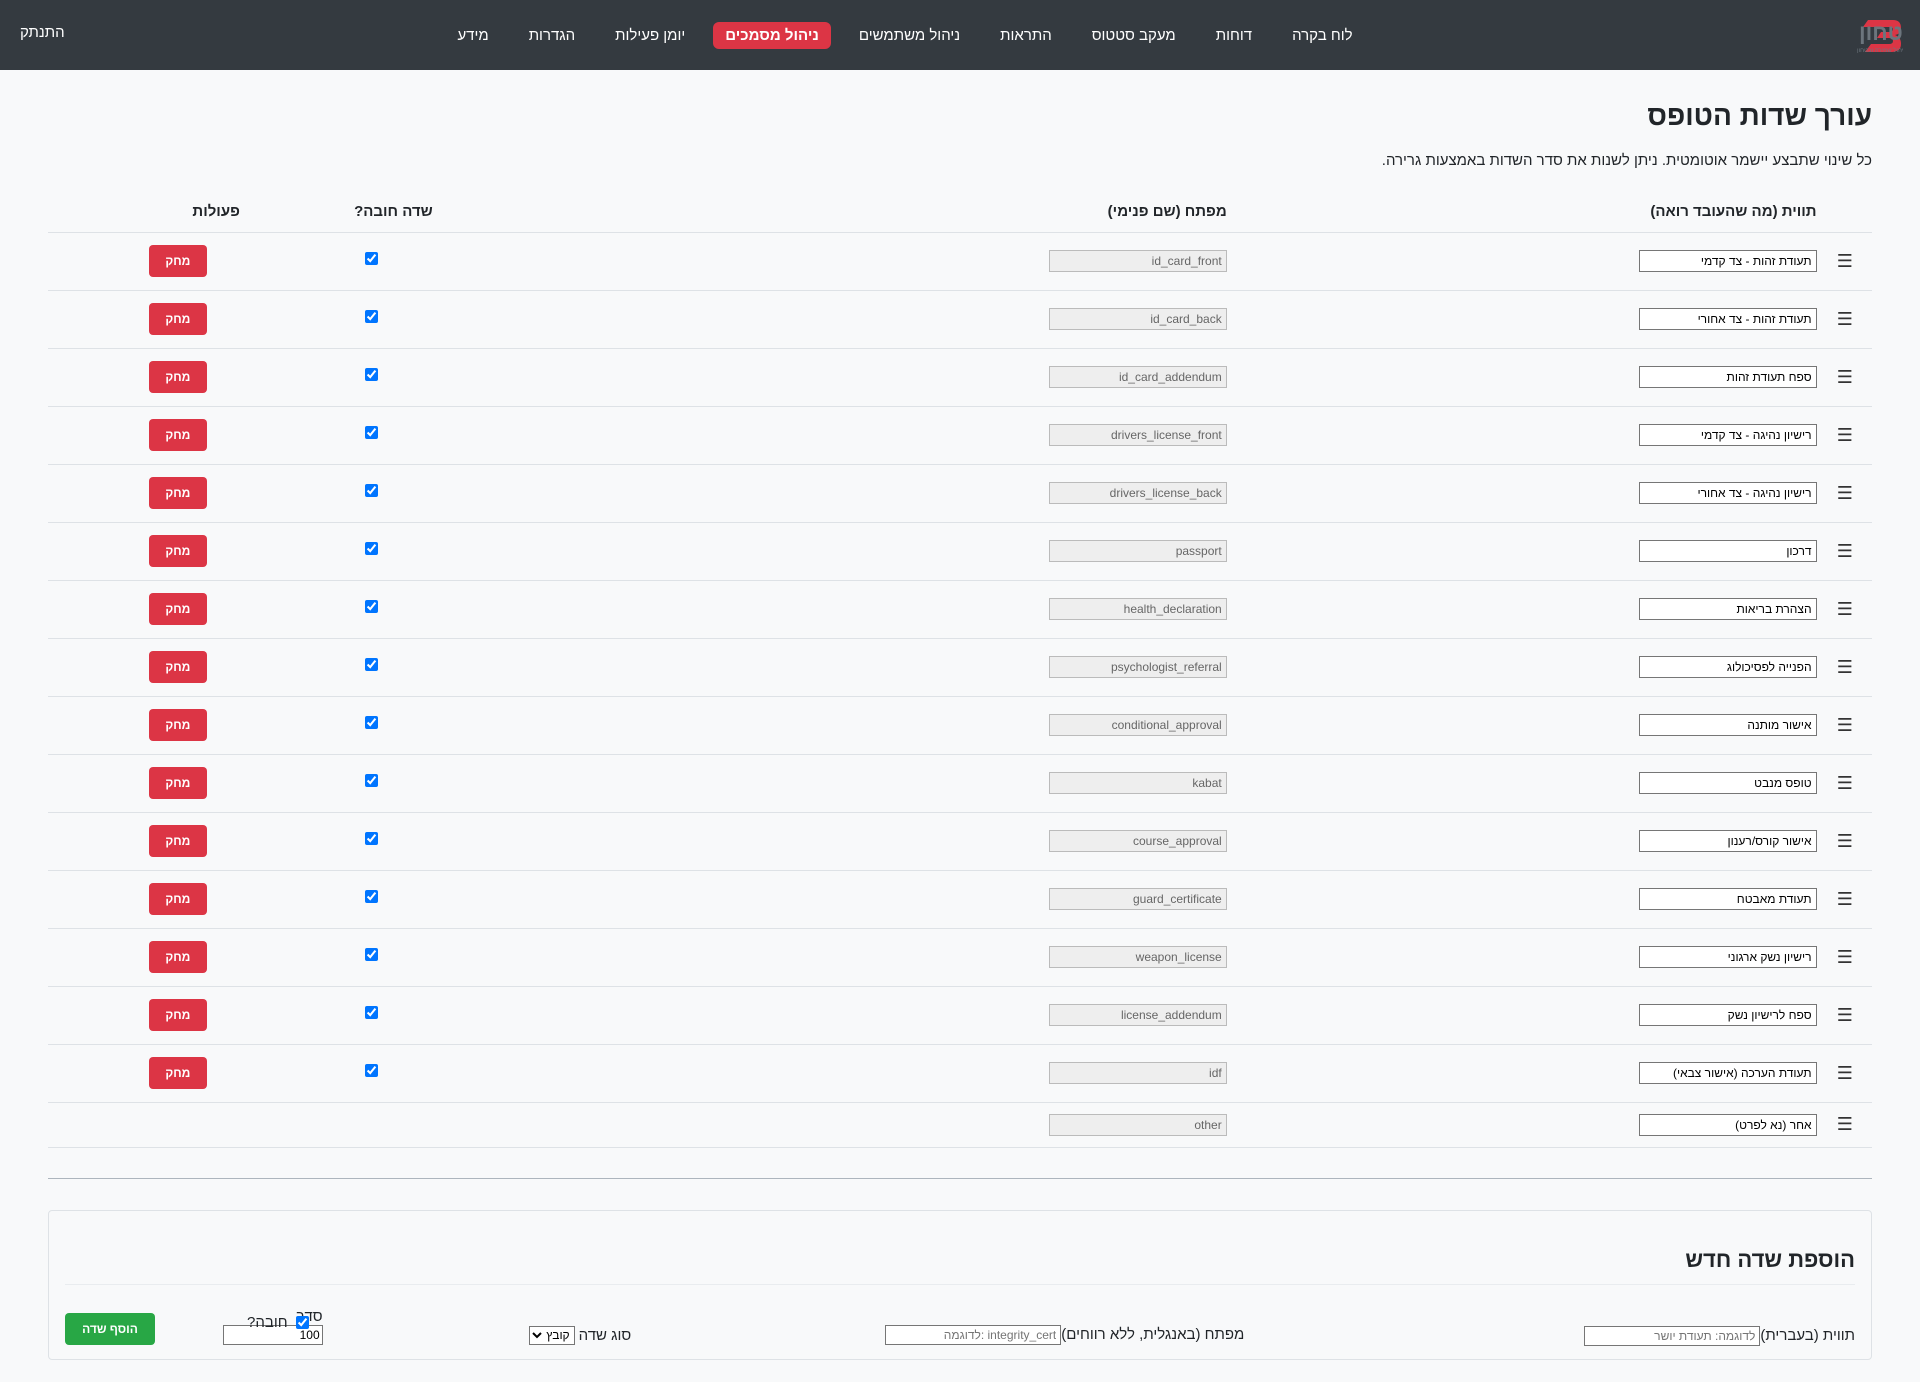 This screenshot has height=1382, width=1920. Describe the element at coordinates (973, 1334) in the screenshot. I see `new-key-input` at that location.